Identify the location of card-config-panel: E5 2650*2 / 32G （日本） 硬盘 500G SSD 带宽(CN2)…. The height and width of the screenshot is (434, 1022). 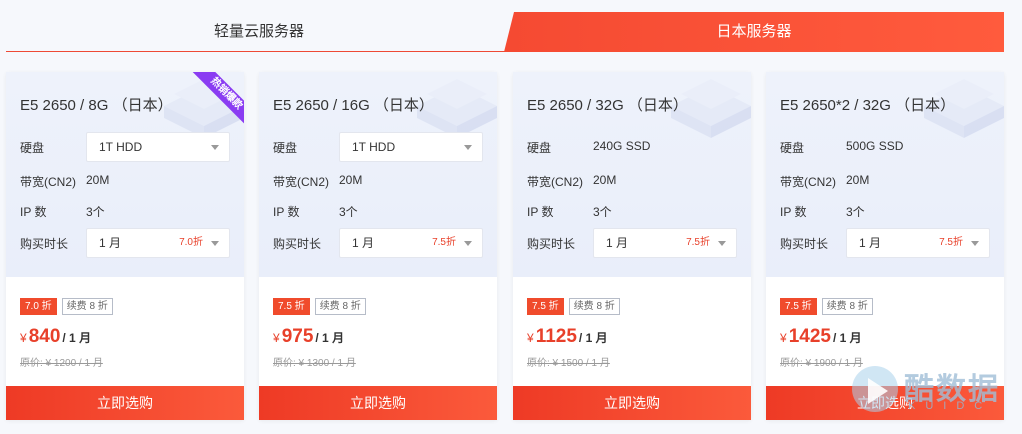
(885, 174).